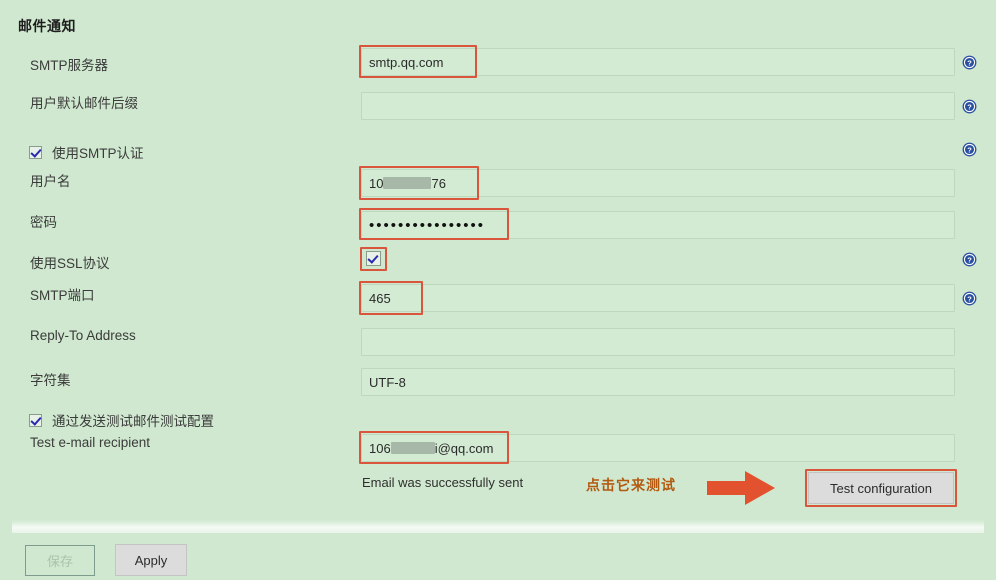 The image size is (996, 580). What do you see at coordinates (406, 62) in the screenshot?
I see `value-smtp-server: smtp.qq.com` at bounding box center [406, 62].